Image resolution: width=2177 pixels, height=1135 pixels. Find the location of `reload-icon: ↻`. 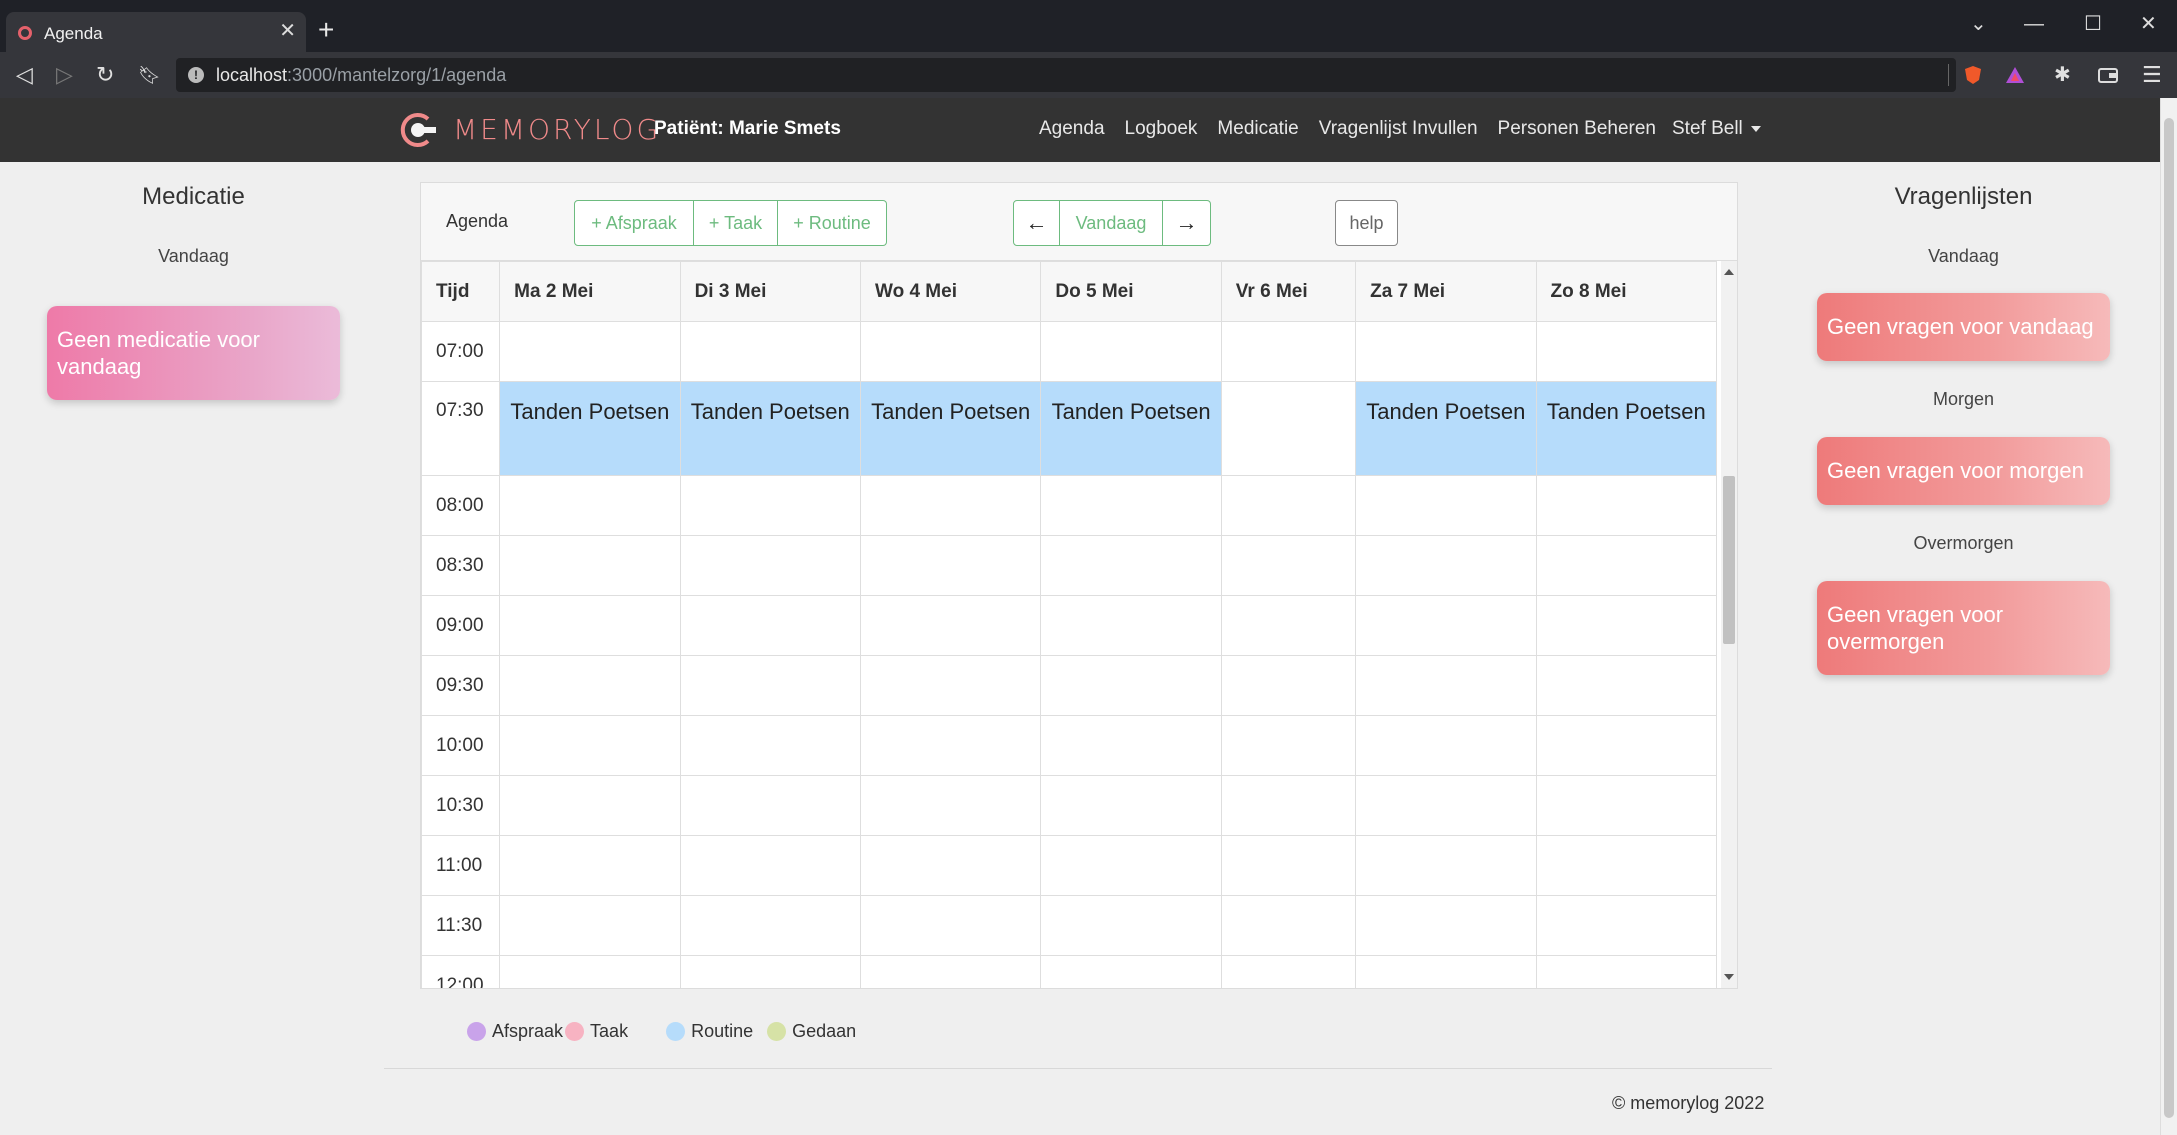

reload-icon: ↻ is located at coordinates (105, 75).